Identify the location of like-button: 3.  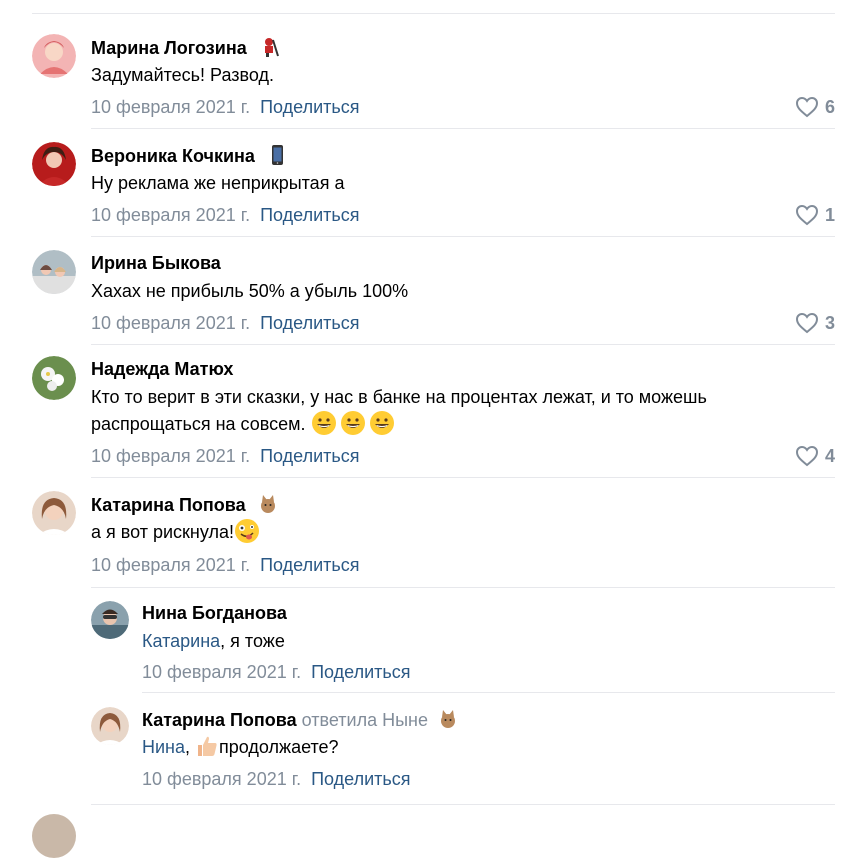
(815, 323).